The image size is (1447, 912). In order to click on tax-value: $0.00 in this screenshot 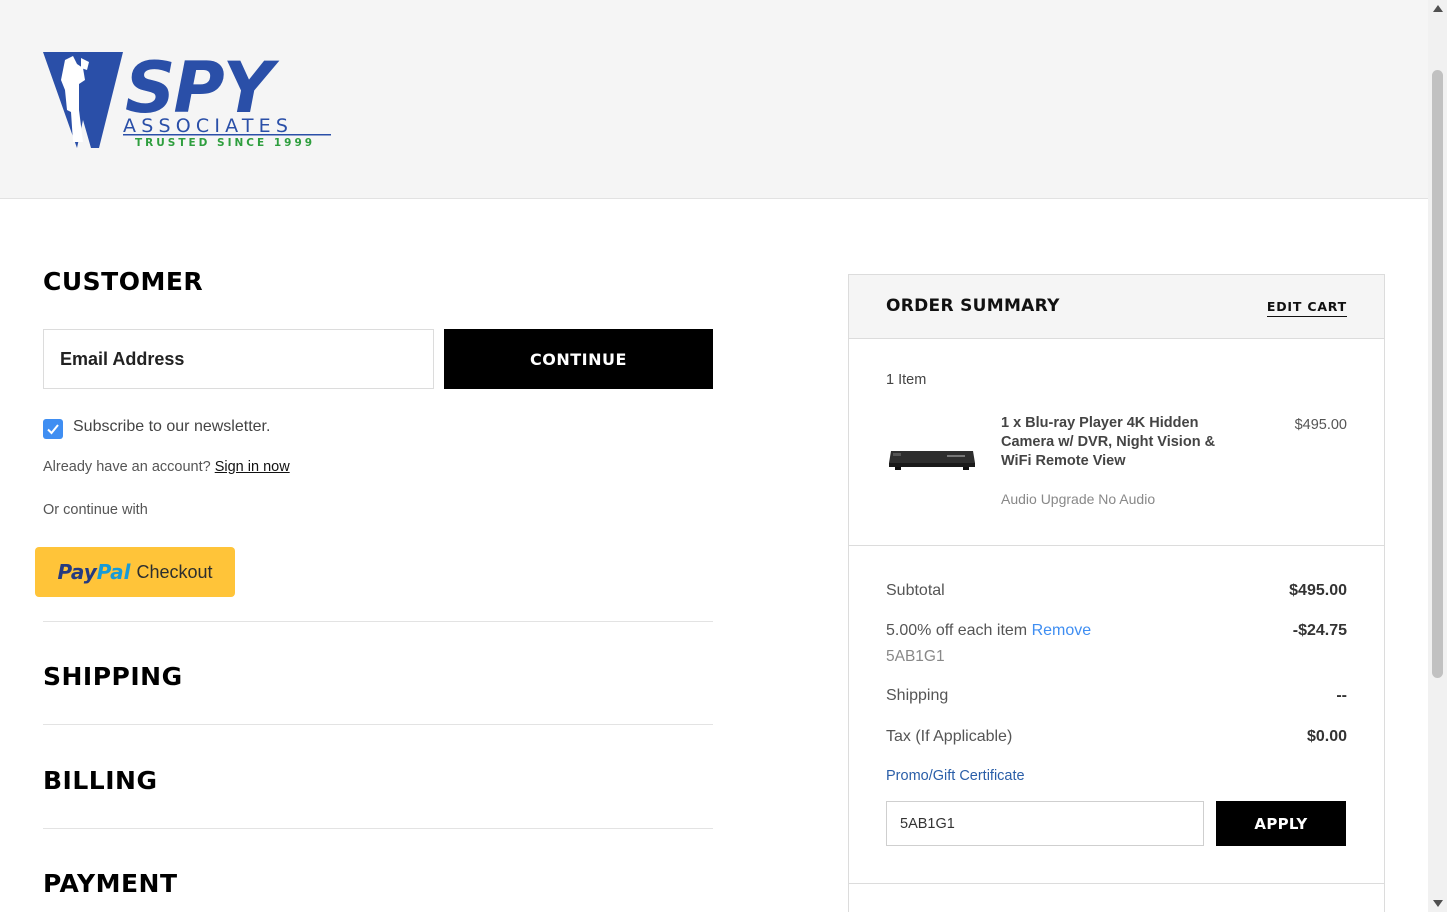, I will do `click(1326, 736)`.